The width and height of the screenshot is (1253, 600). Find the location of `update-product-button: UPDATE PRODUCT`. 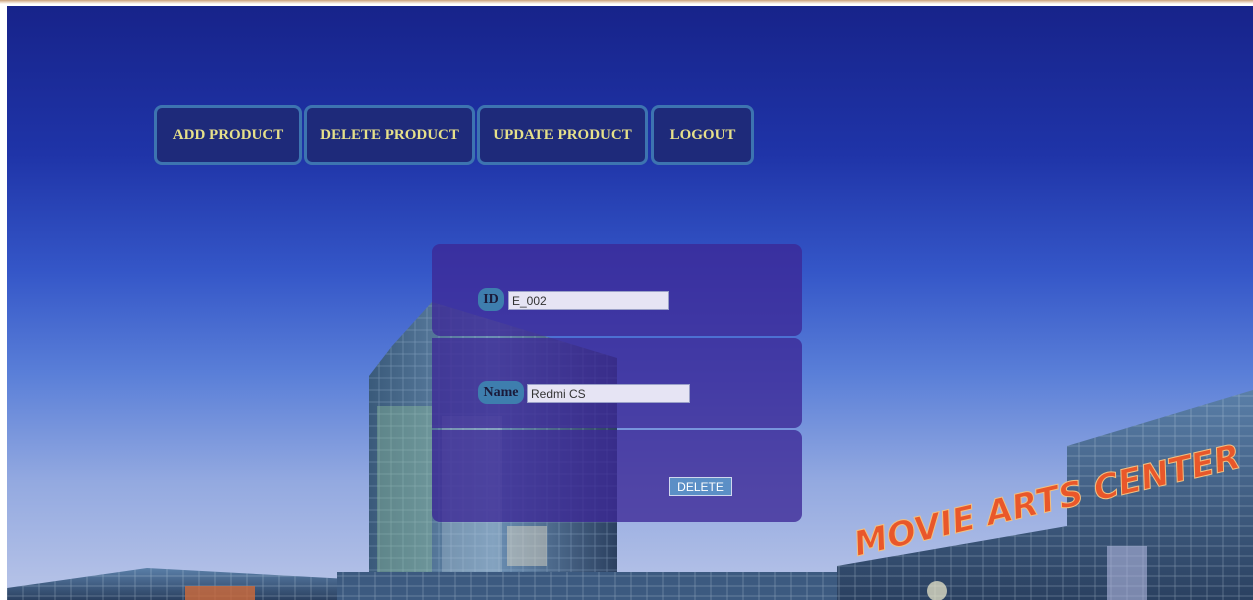

update-product-button: UPDATE PRODUCT is located at coordinates (562, 135).